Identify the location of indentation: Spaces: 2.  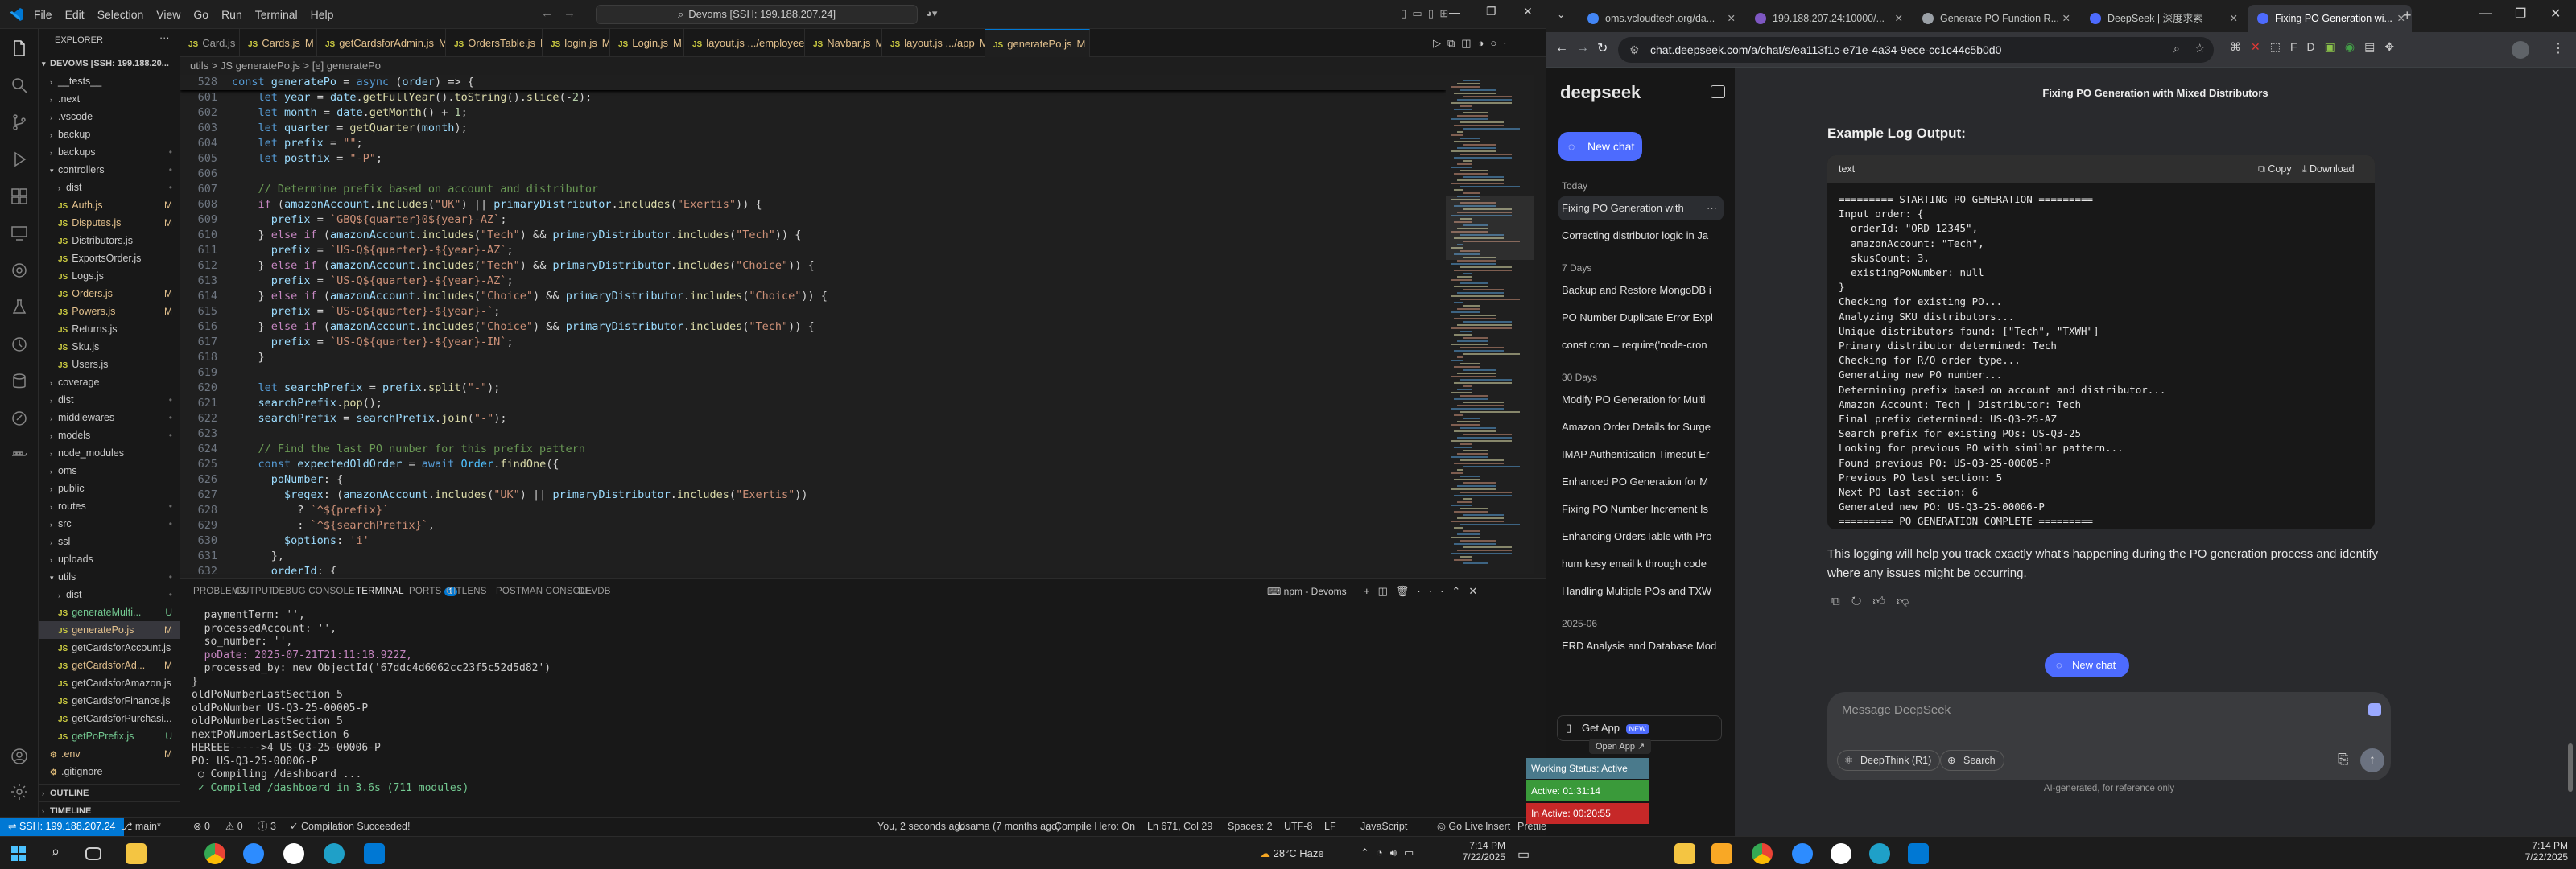
(1250, 827).